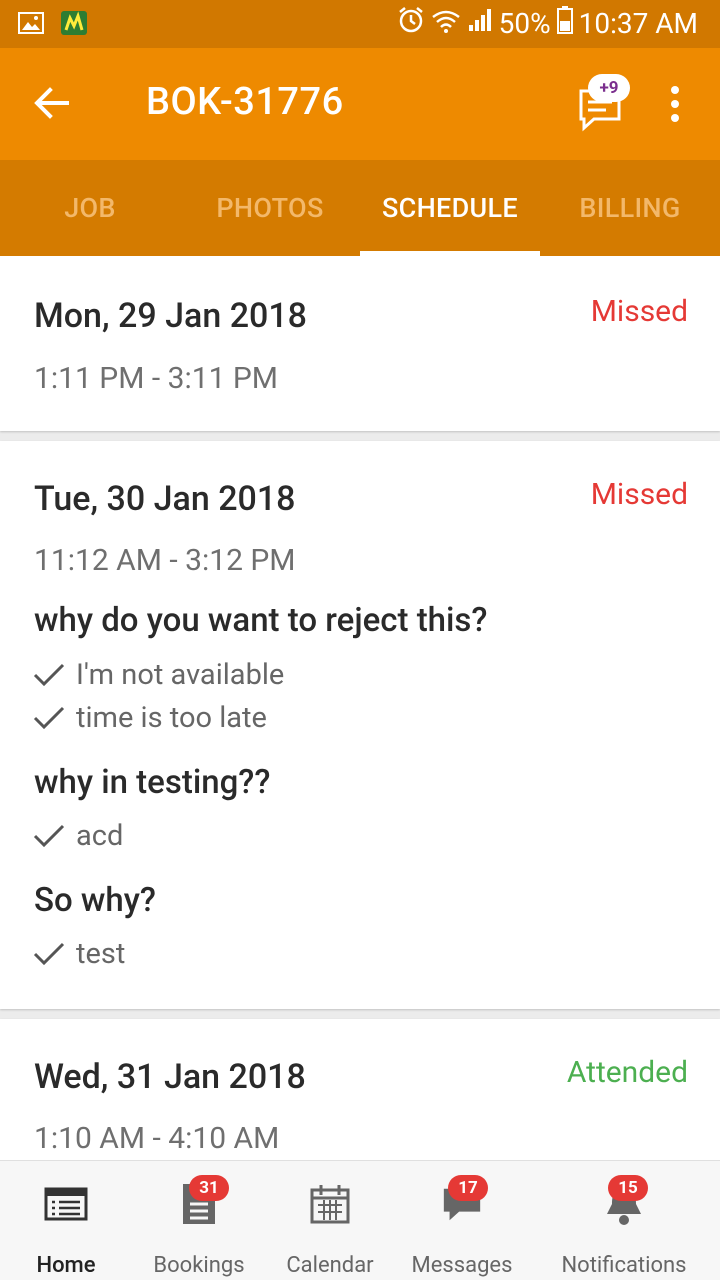 The image size is (720, 1280). I want to click on answer-item: I'm not available, so click(158, 675).